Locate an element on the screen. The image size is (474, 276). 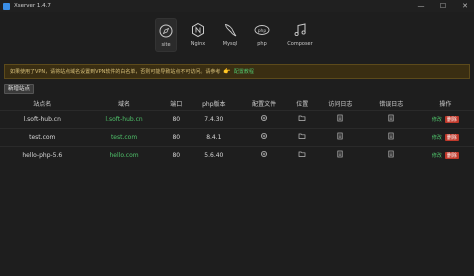
table-row: hello-php-5.6 hello.com 80 5.6.40 修改 删除 is located at coordinates (237, 154).